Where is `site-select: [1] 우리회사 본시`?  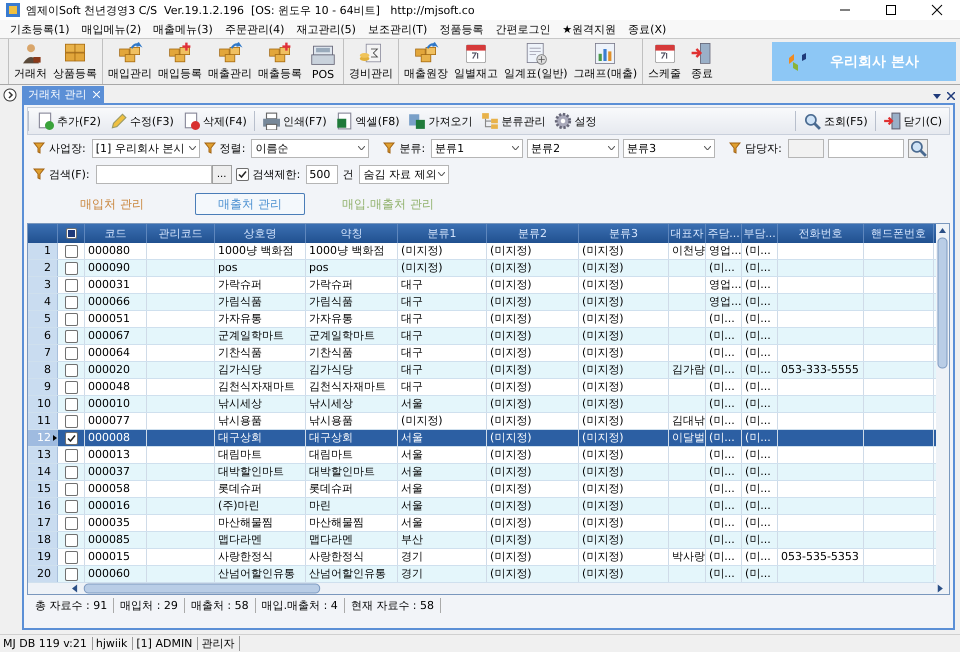
site-select: [1] 우리회사 본시 is located at coordinates (146, 148).